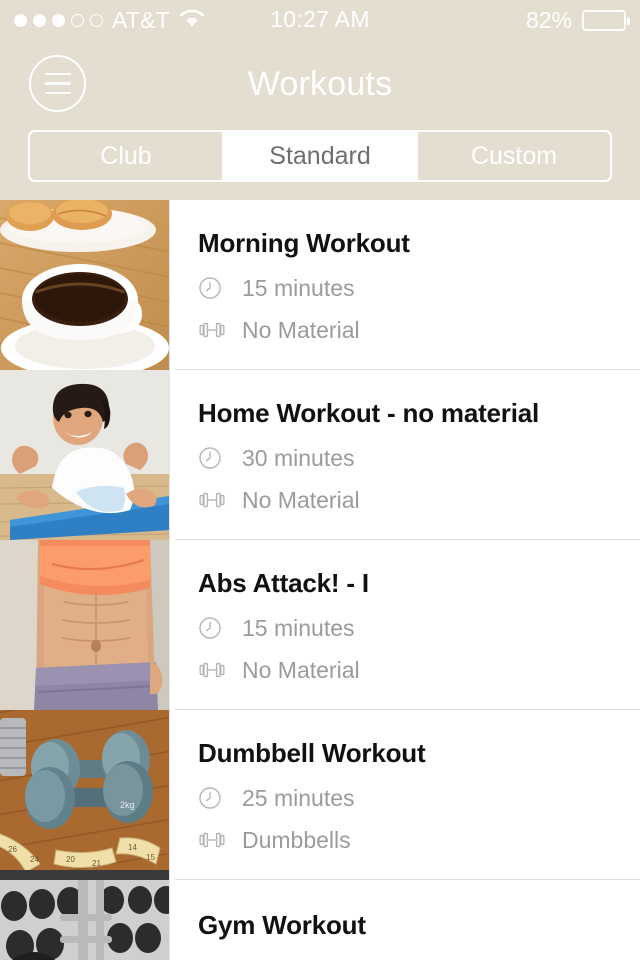 Image resolution: width=640 pixels, height=960 pixels. What do you see at coordinates (548, 19) in the screenshot?
I see `battery-percent-label: 82%` at bounding box center [548, 19].